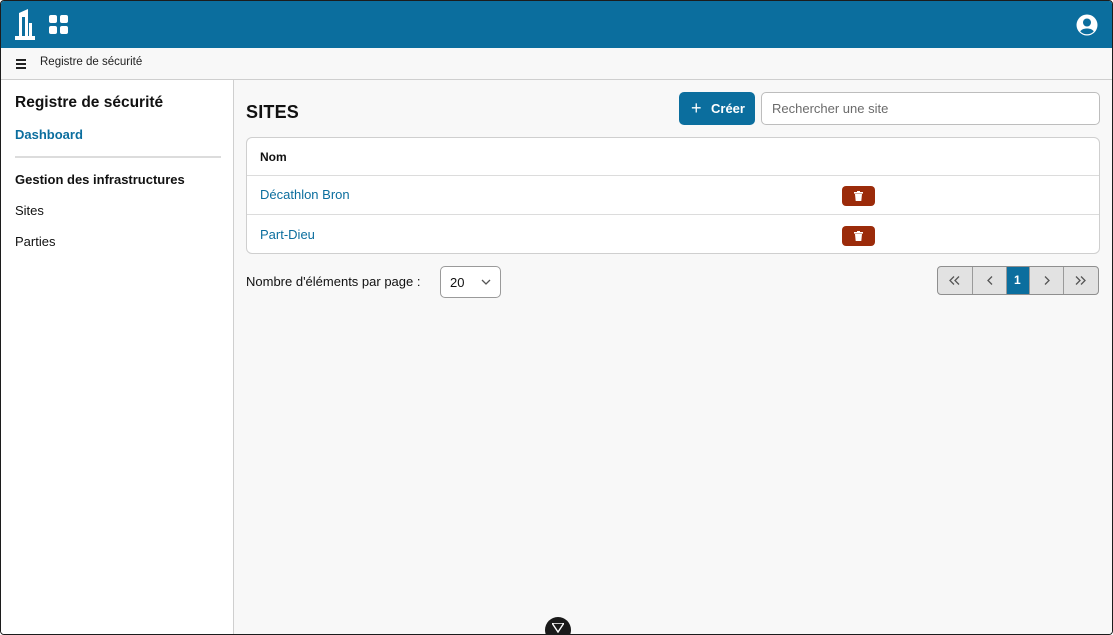  I want to click on table-row: Décathlon Bron, so click(673, 195).